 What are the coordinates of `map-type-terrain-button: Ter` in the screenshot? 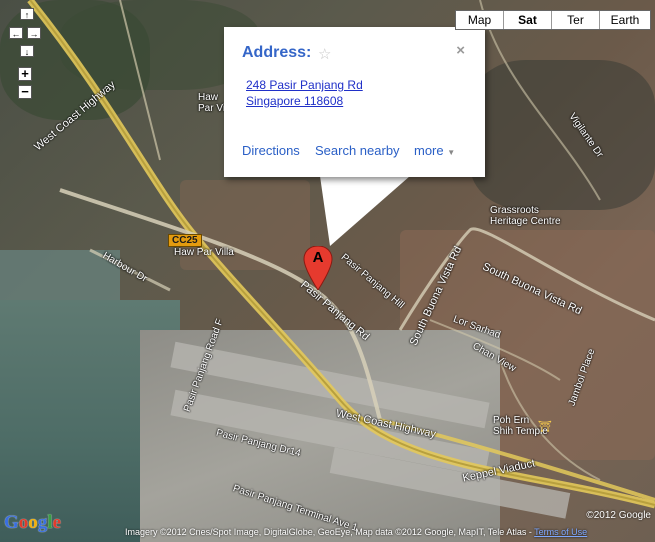 It's located at (575, 20).